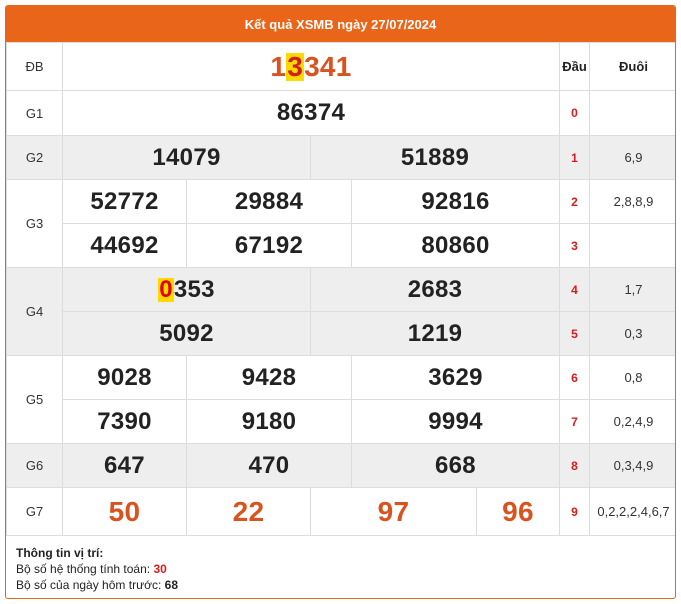 Image resolution: width=681 pixels, height=604 pixels. Describe the element at coordinates (574, 113) in the screenshot. I see `loto-dau-0: 0` at that location.